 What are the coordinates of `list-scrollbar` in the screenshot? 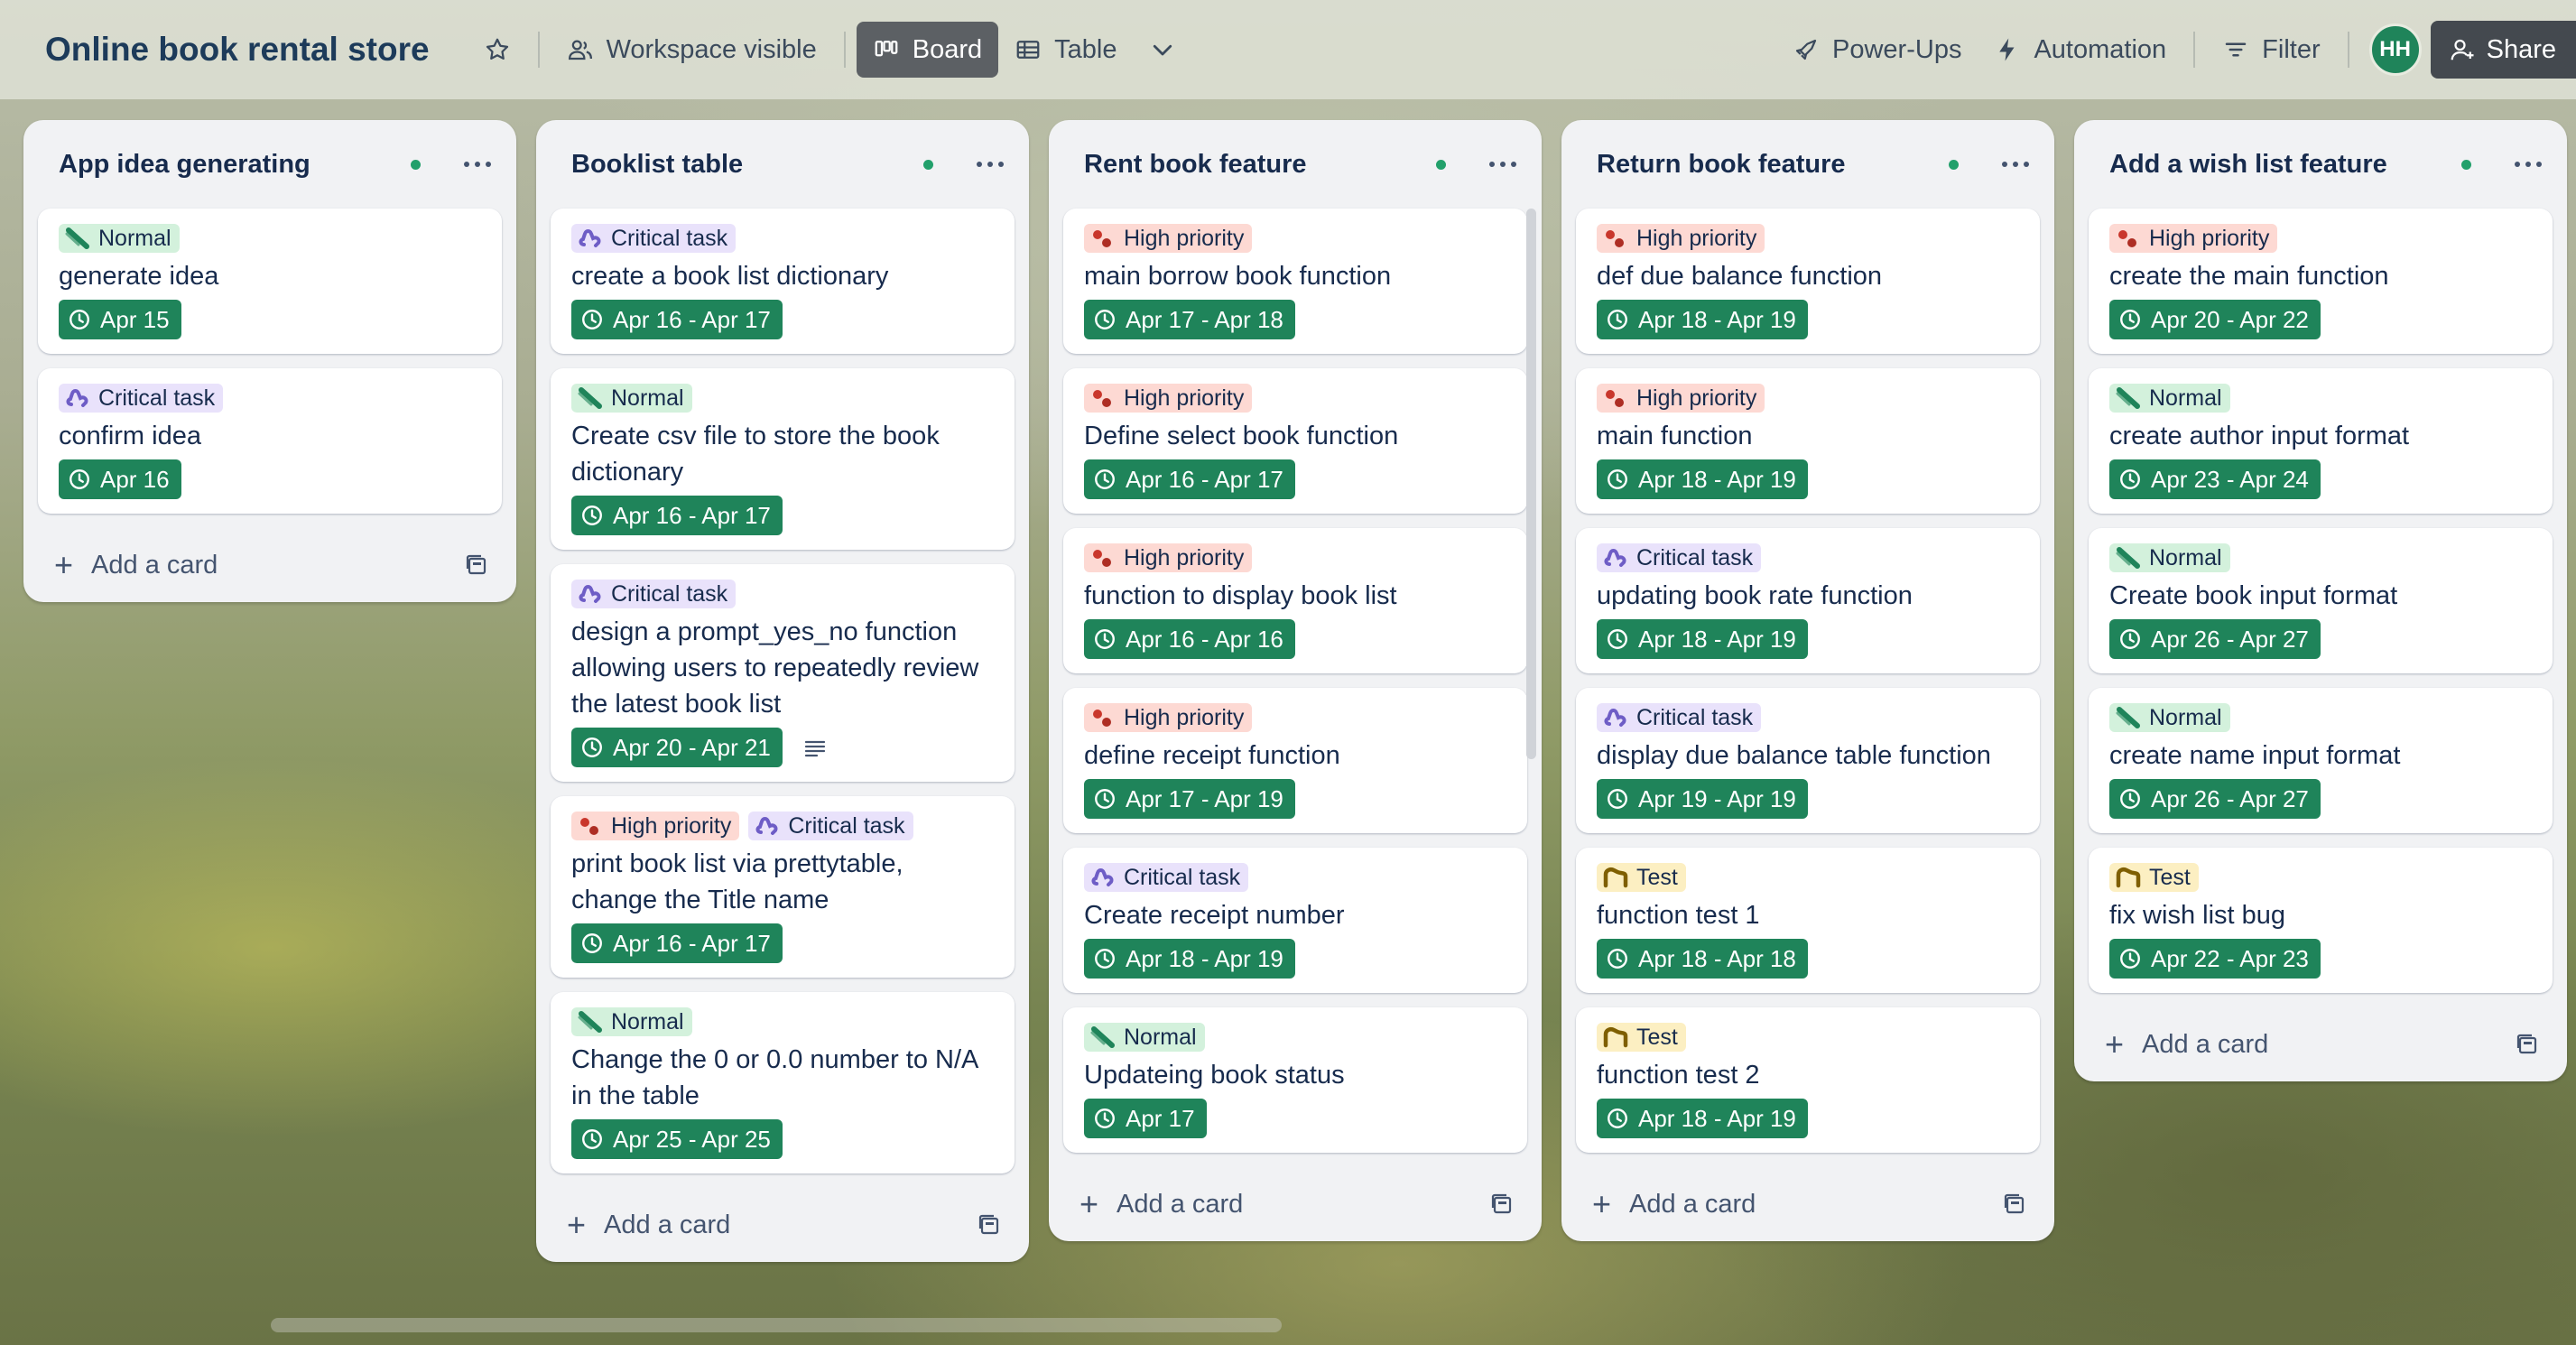 It's located at (1531, 484).